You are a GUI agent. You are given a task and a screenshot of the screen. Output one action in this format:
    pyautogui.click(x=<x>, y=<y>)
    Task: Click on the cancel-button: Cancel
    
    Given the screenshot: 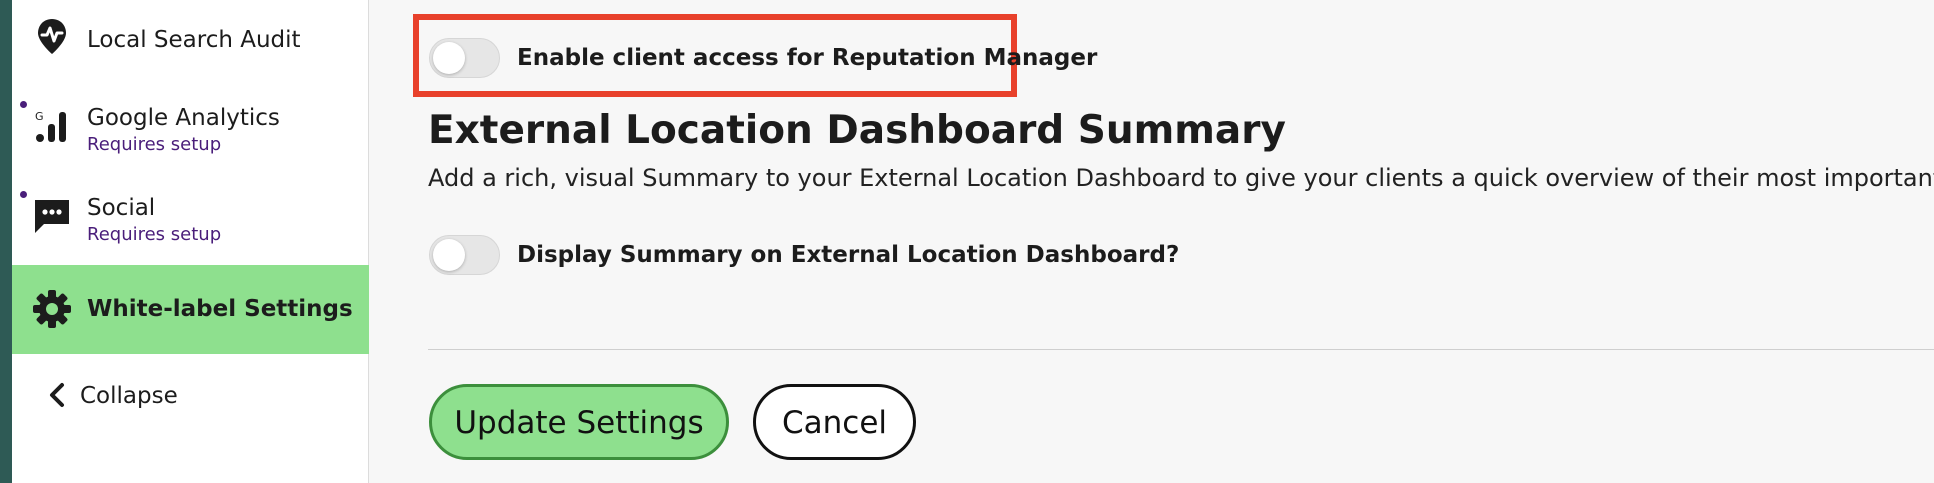 What is the action you would take?
    pyautogui.click(x=834, y=422)
    